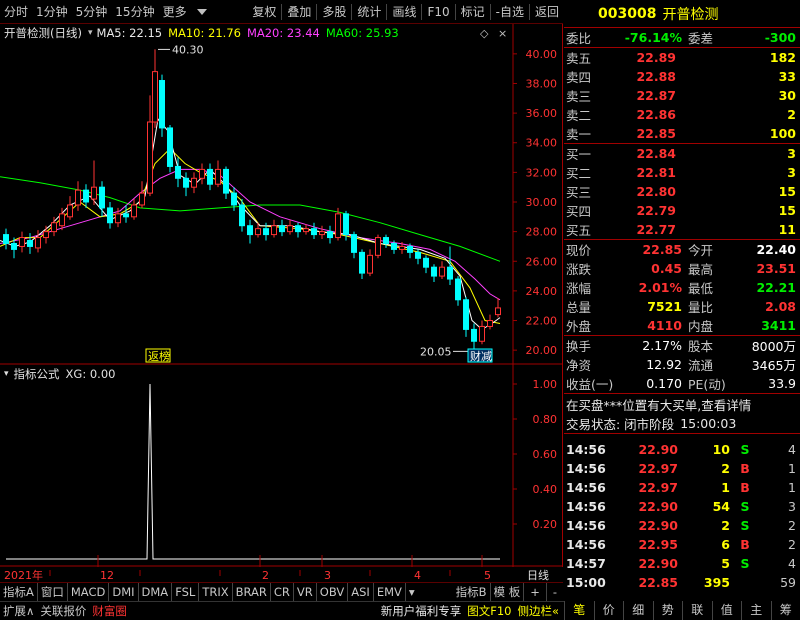 This screenshot has height=620, width=800. I want to click on tab-emv: EMV, so click(390, 591).